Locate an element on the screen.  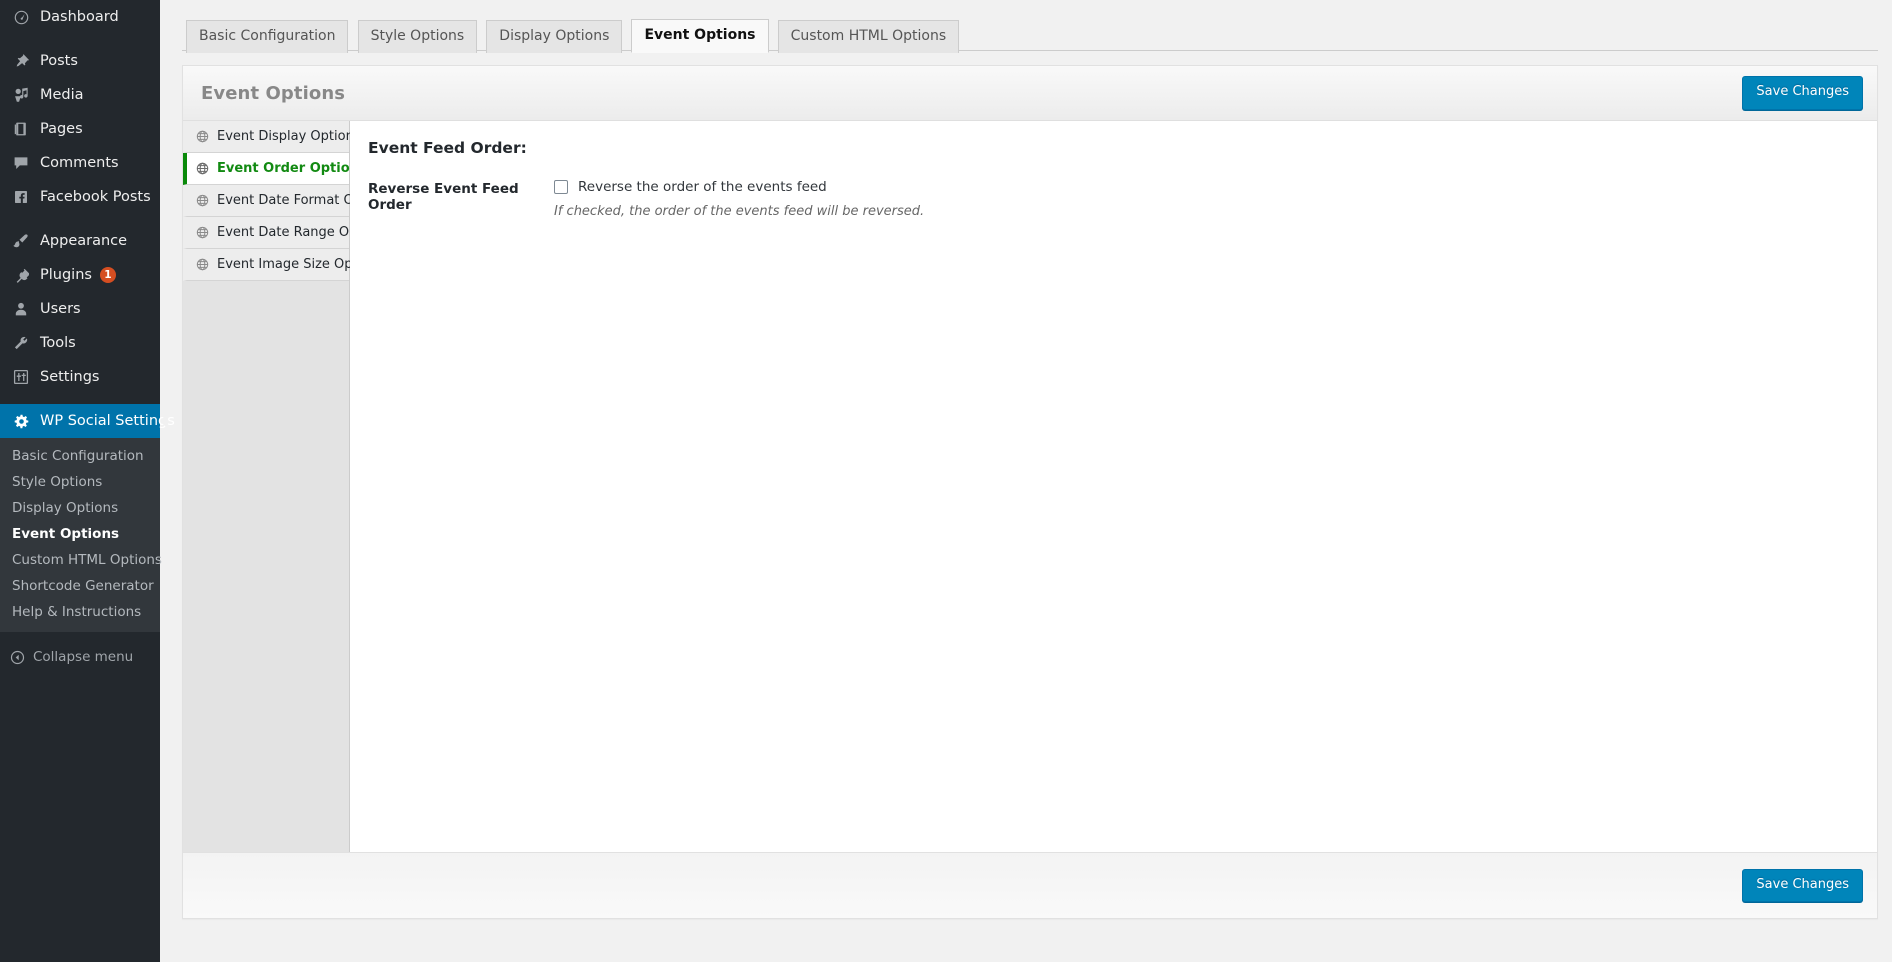
submenu-item-style-options: Style Options is located at coordinates (80, 482).